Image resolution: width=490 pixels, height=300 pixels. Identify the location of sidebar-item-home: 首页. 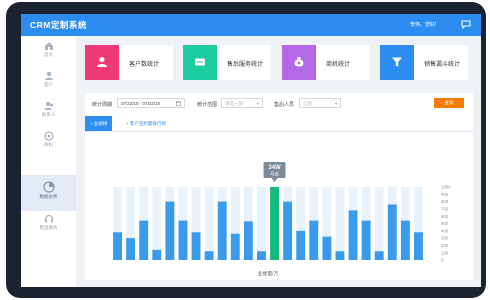
(48, 53).